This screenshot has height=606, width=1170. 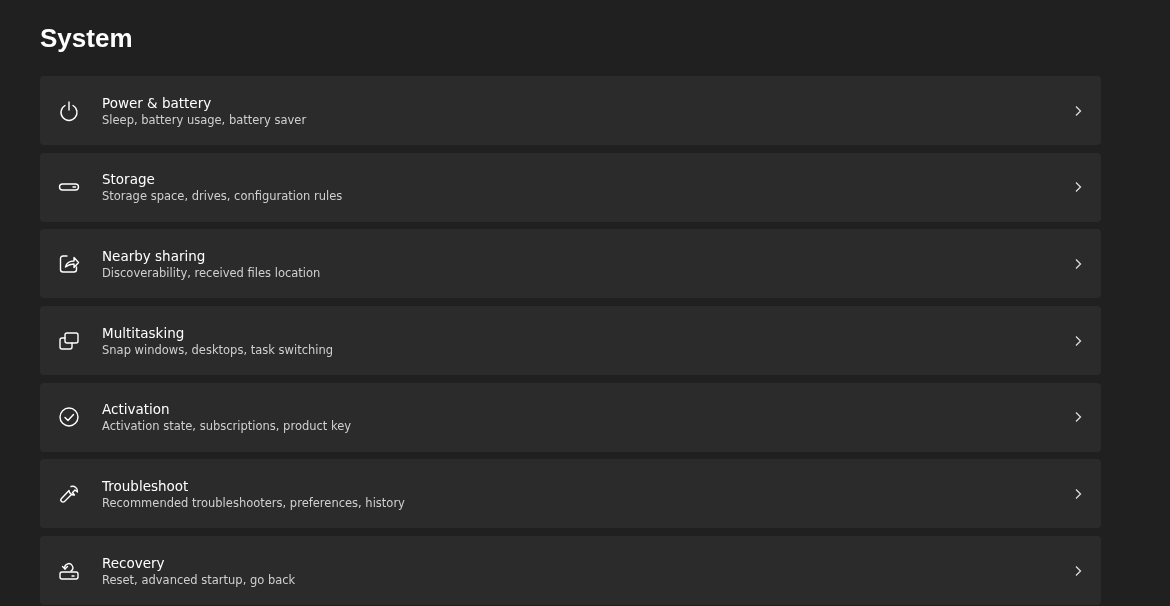 I want to click on item-description: Reset, advanced startup, go back, so click(x=199, y=579).